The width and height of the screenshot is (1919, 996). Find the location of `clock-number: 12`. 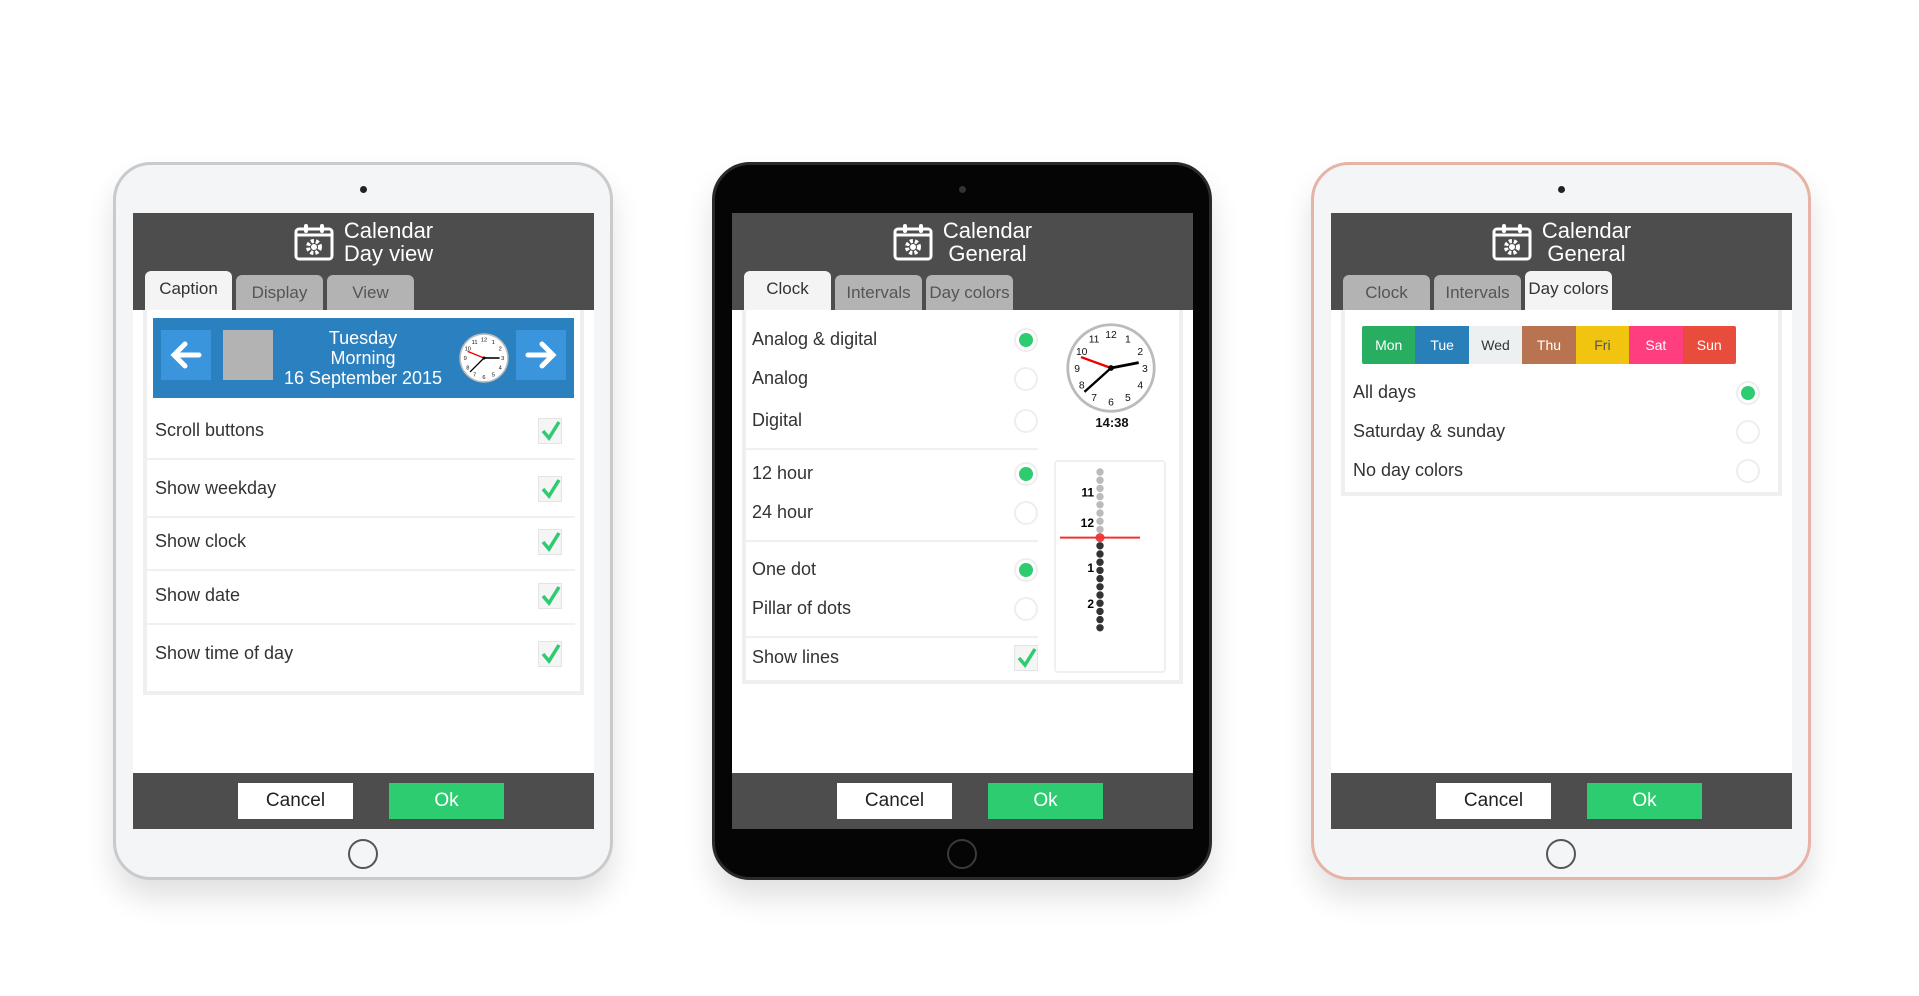

clock-number: 12 is located at coordinates (484, 340).